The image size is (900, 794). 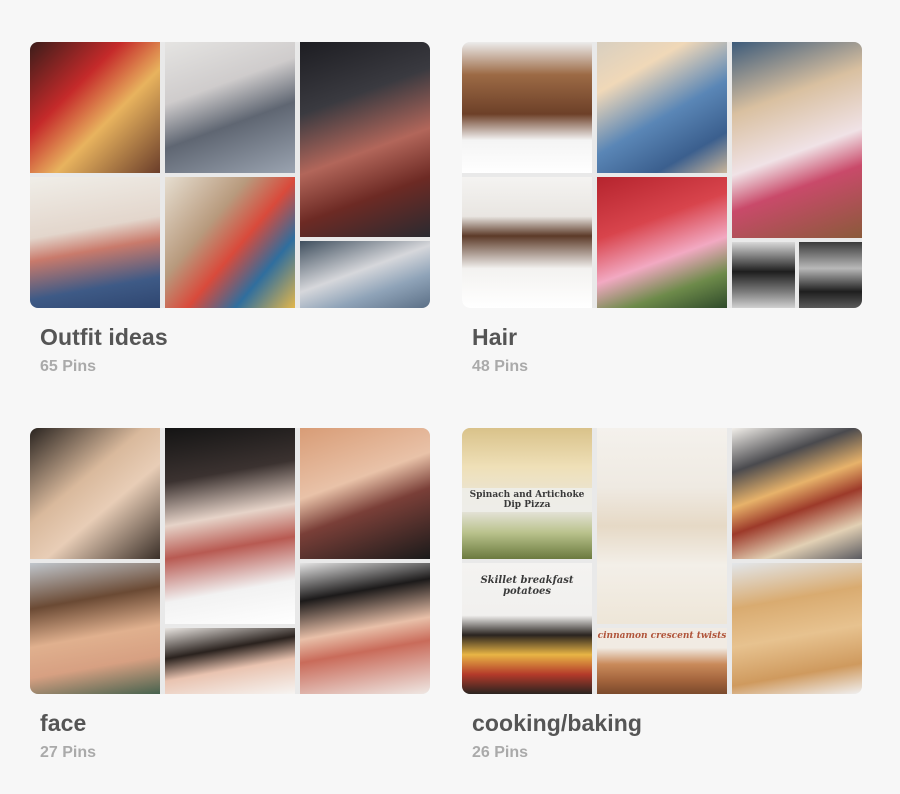 I want to click on muffin-tin-eggs-photo, so click(x=797, y=493).